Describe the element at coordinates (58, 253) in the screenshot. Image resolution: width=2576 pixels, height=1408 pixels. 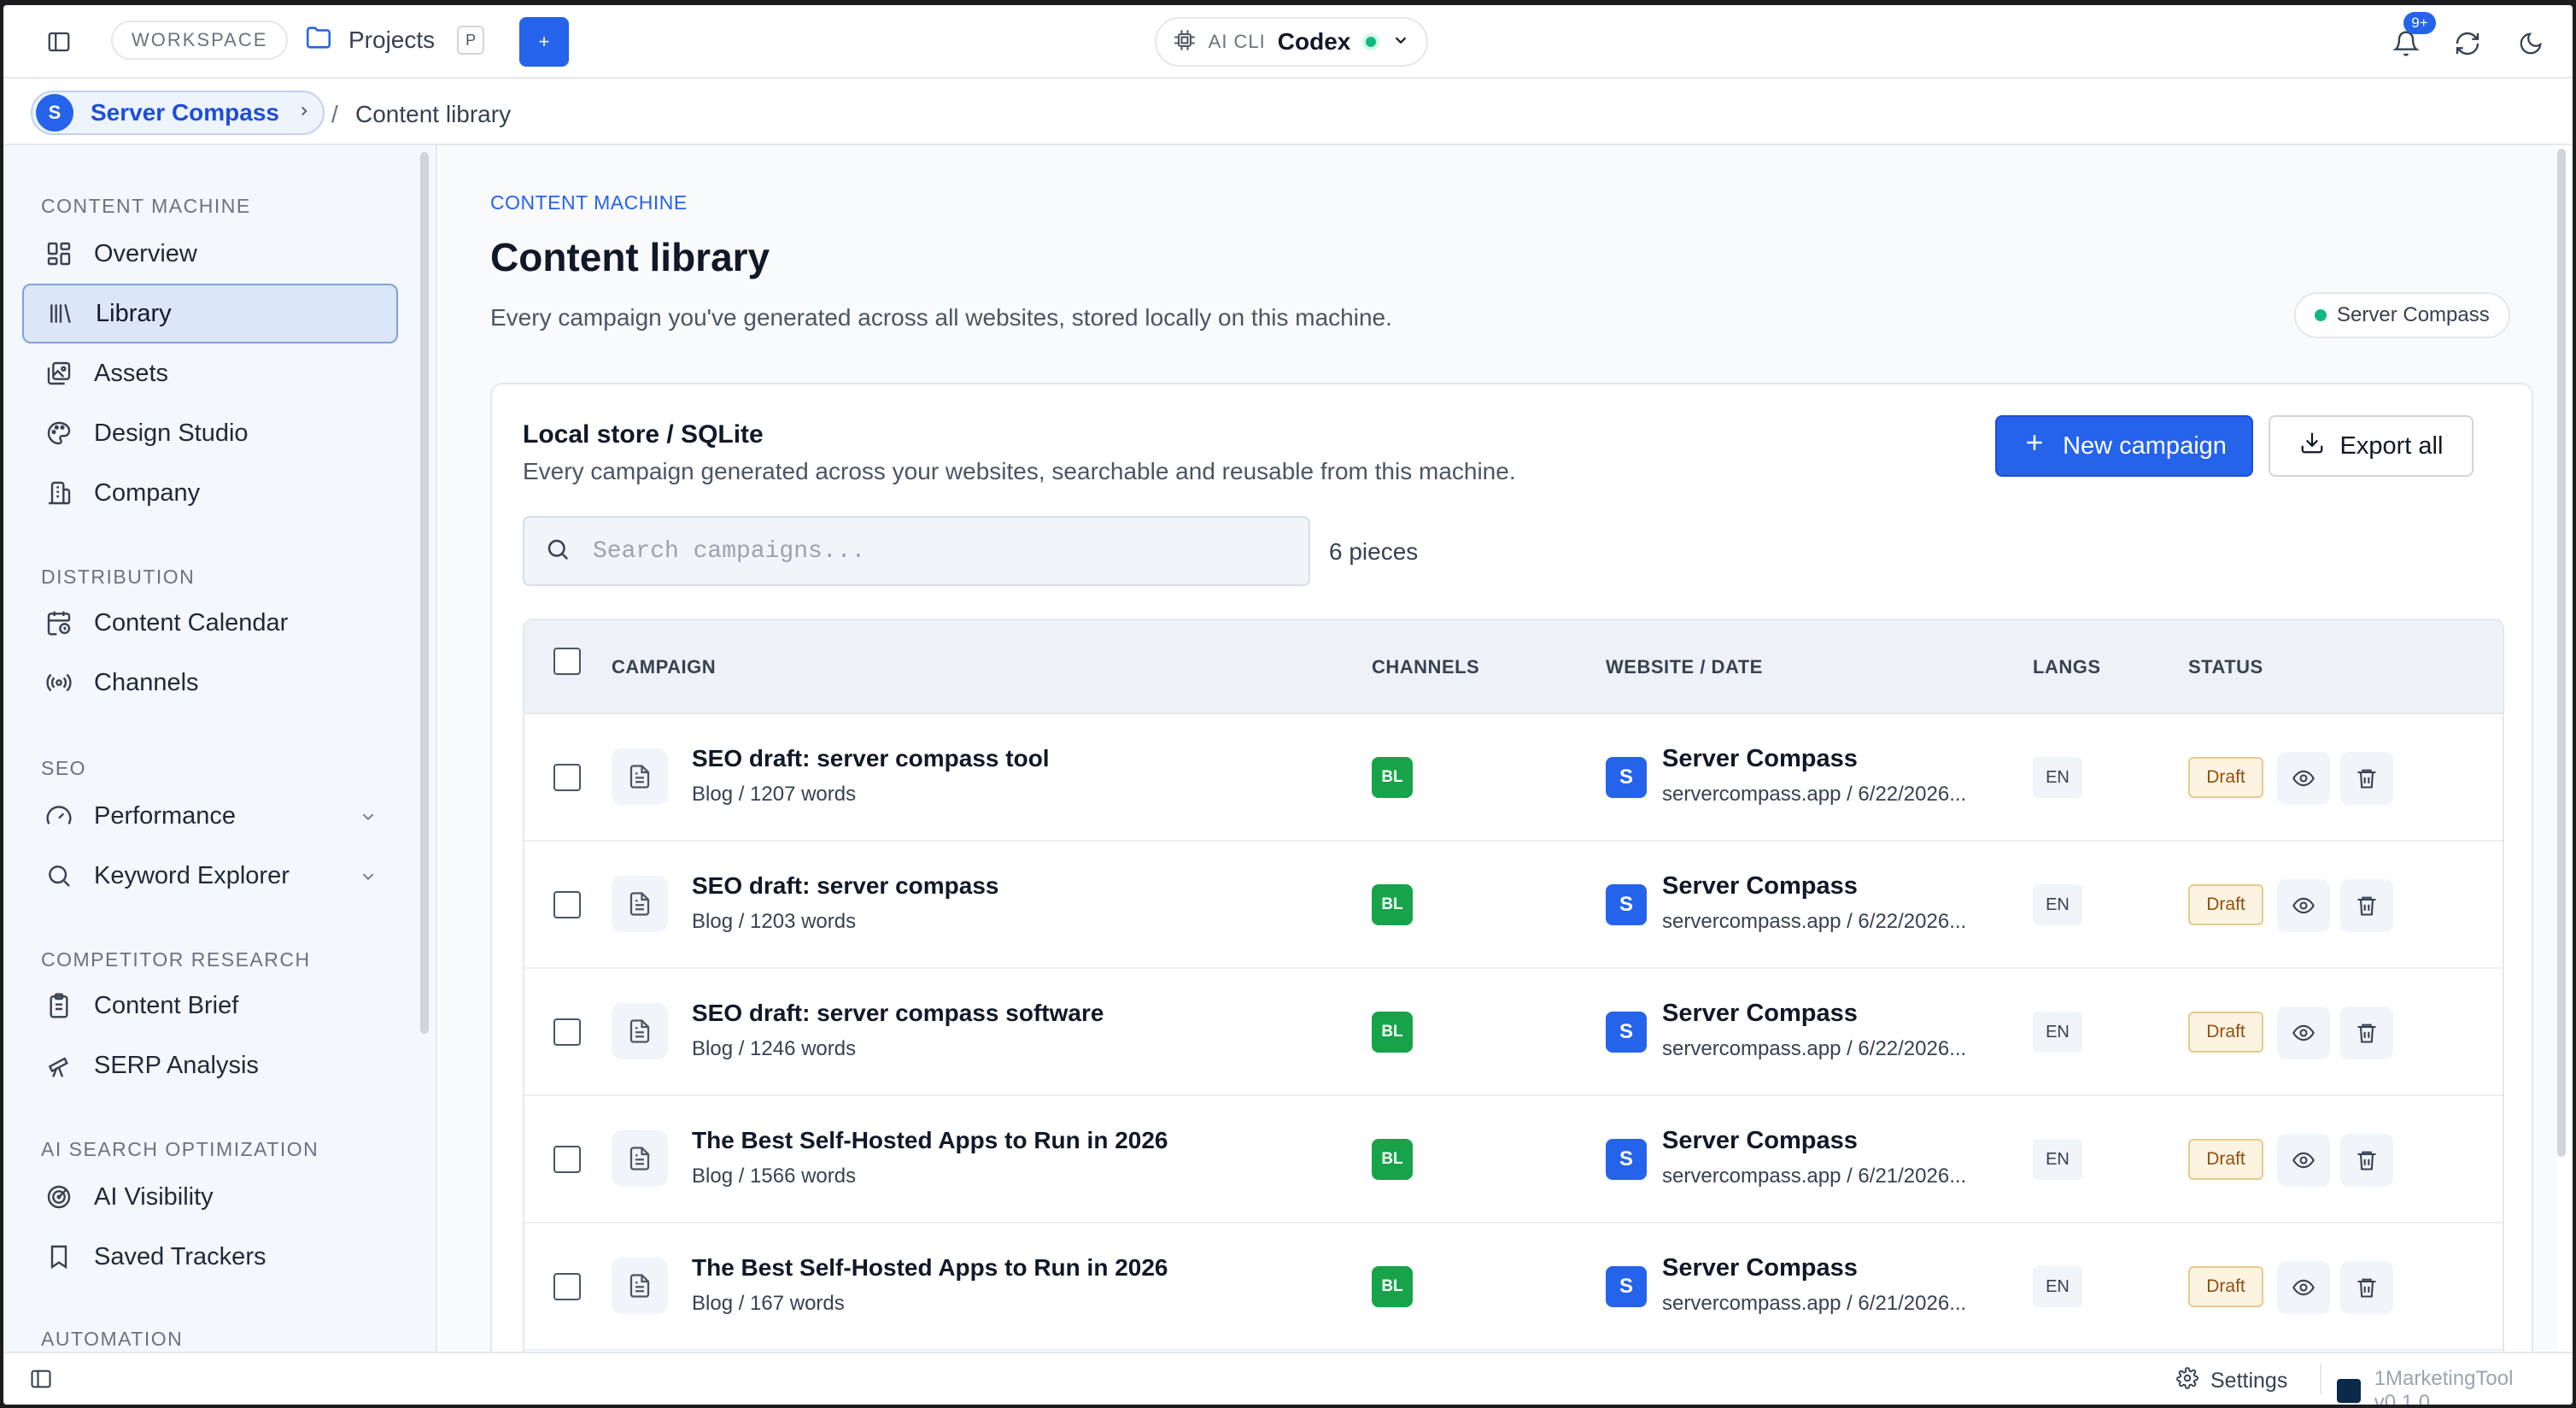
I see `grid-icon` at that location.